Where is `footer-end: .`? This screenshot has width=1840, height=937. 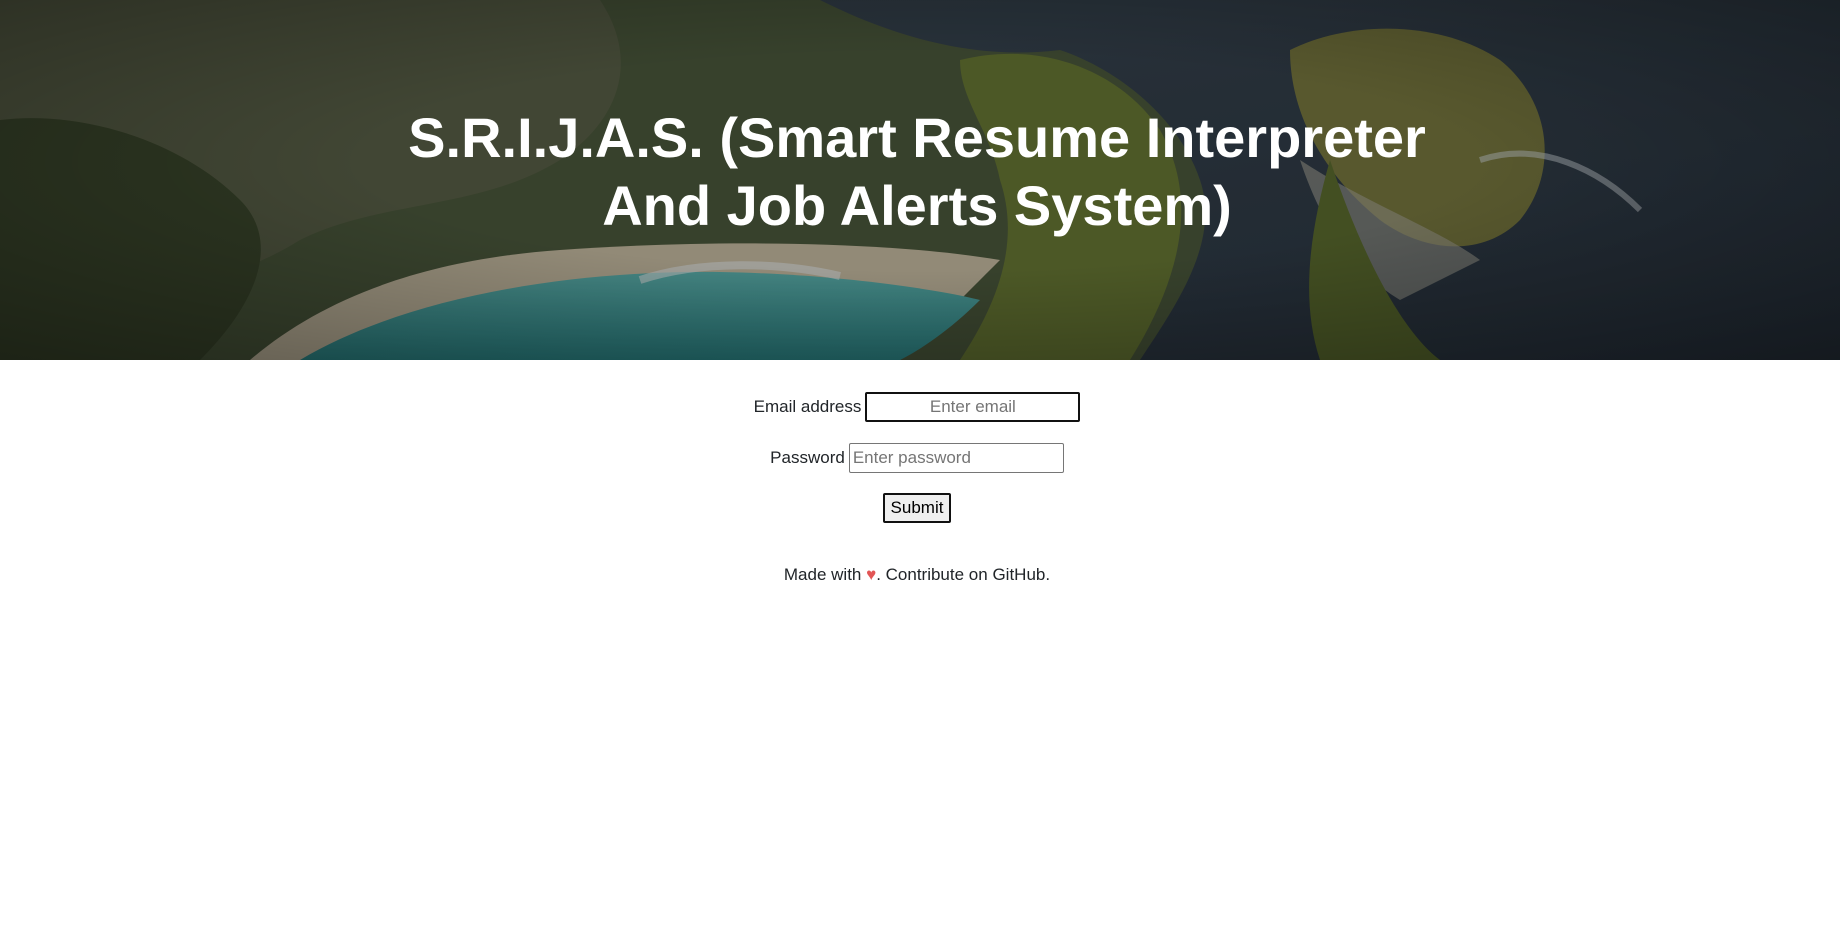 footer-end: . is located at coordinates (1048, 574).